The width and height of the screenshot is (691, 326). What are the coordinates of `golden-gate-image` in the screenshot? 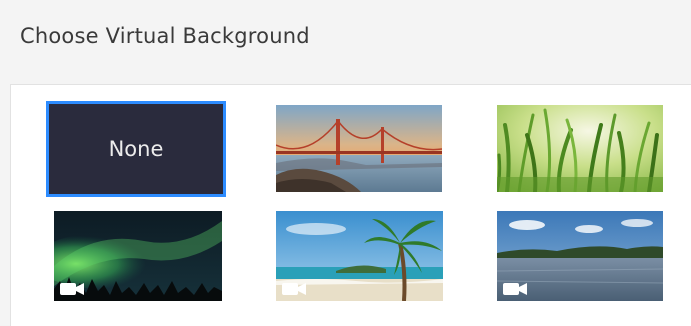 It's located at (359, 148).